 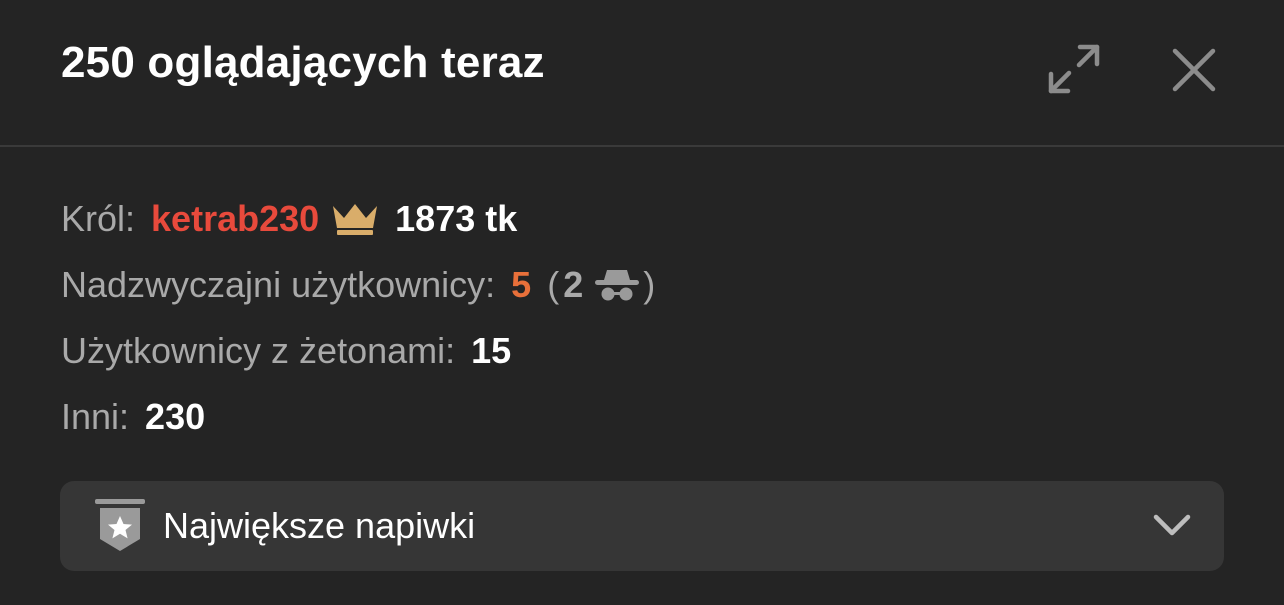 What do you see at coordinates (319, 525) in the screenshot?
I see `top-tips-label: Największe napiwki` at bounding box center [319, 525].